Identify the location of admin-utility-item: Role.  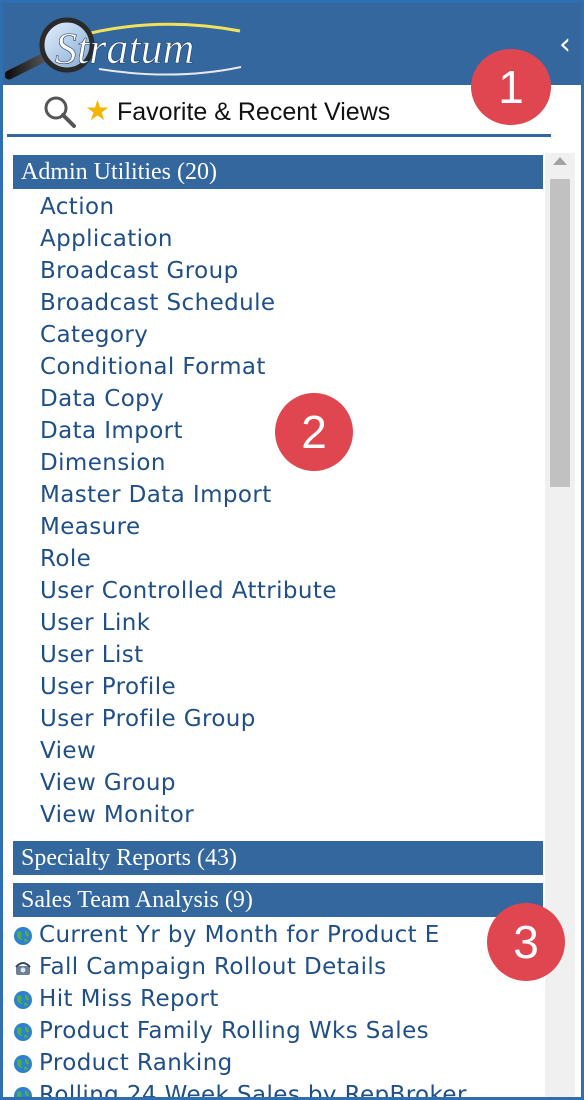
(65, 559).